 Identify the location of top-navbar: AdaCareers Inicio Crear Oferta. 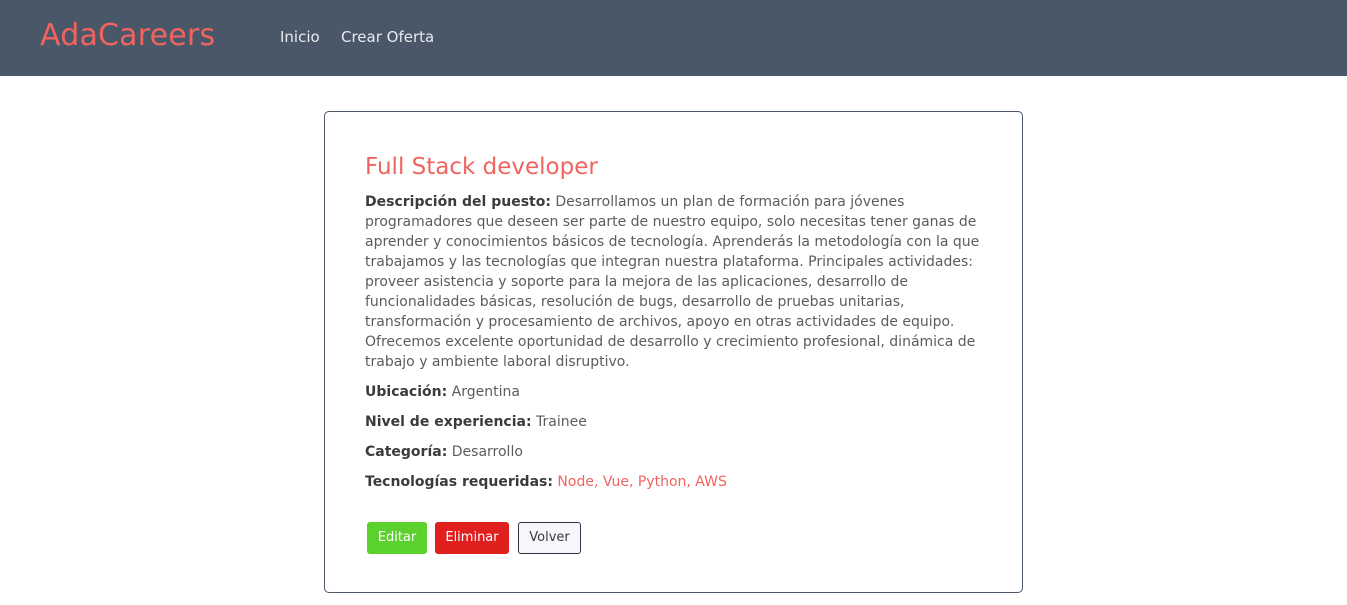
(673, 38).